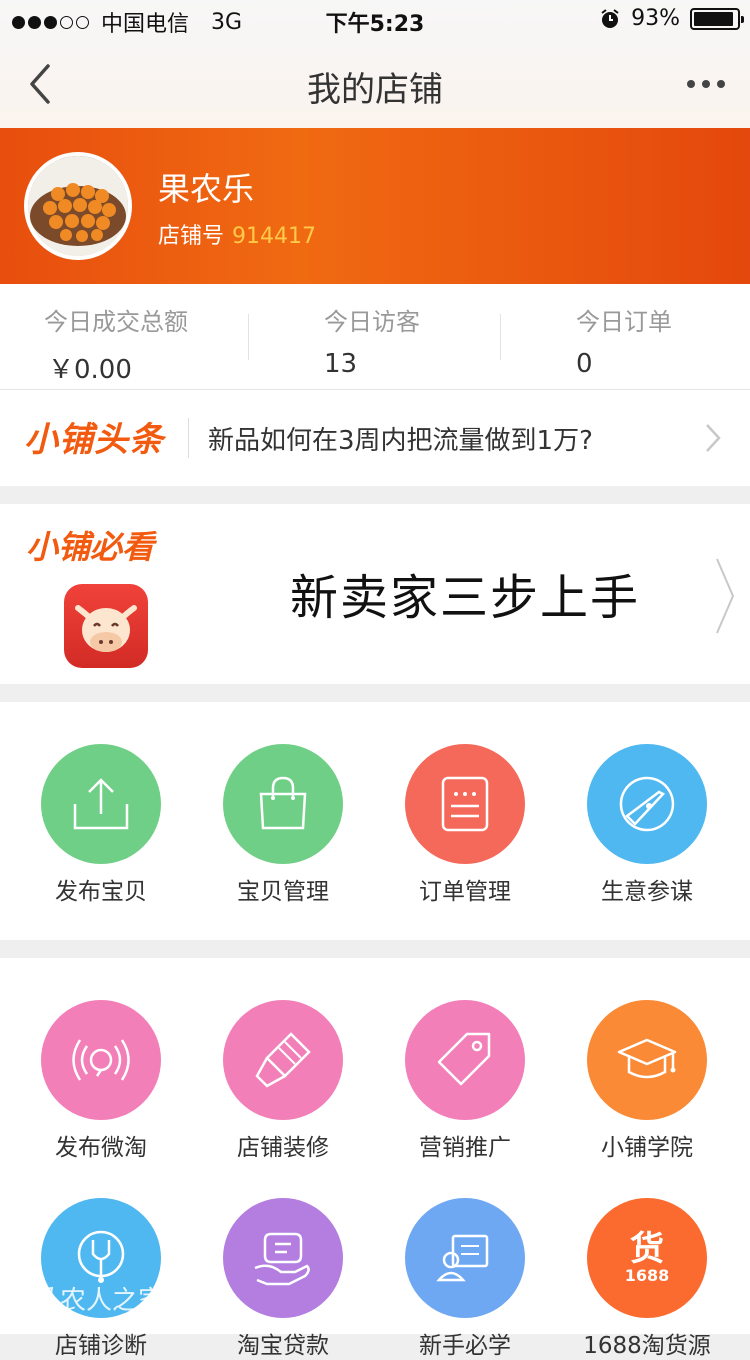 The image size is (750, 1360). What do you see at coordinates (41, 1298) in the screenshot?
I see `leaf-logo-icon` at bounding box center [41, 1298].